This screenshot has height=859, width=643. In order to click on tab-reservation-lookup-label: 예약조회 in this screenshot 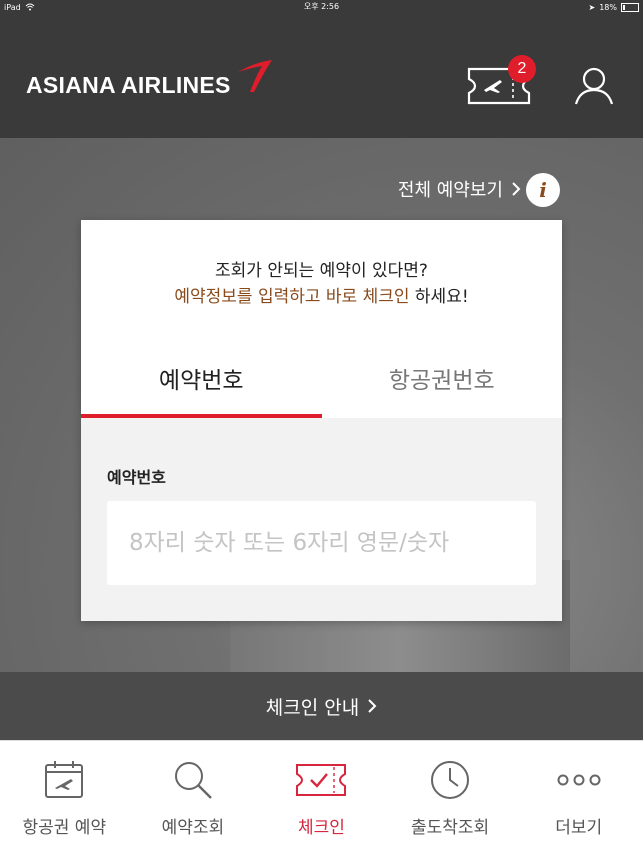, I will do `click(193, 828)`.